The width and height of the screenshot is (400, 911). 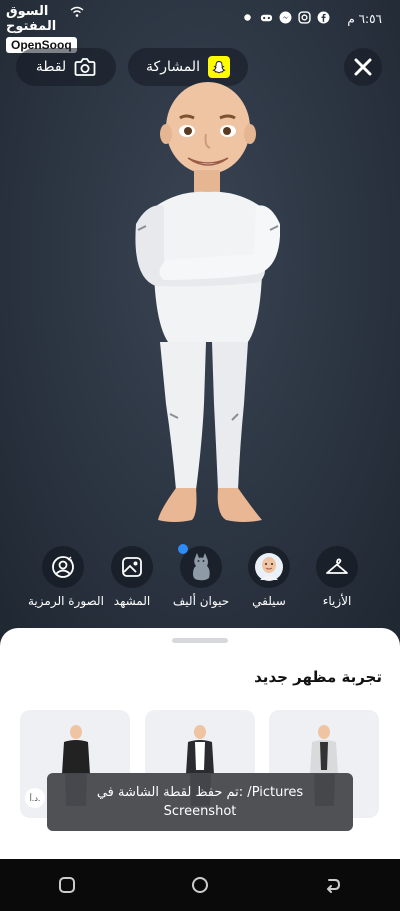 I want to click on card-badge: د.أ., so click(x=35, y=798).